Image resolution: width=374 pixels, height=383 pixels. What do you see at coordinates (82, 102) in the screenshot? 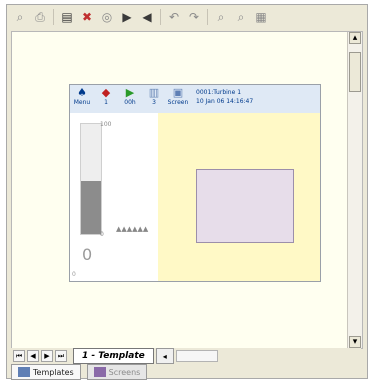
I see `menu-label: Menu` at bounding box center [82, 102].